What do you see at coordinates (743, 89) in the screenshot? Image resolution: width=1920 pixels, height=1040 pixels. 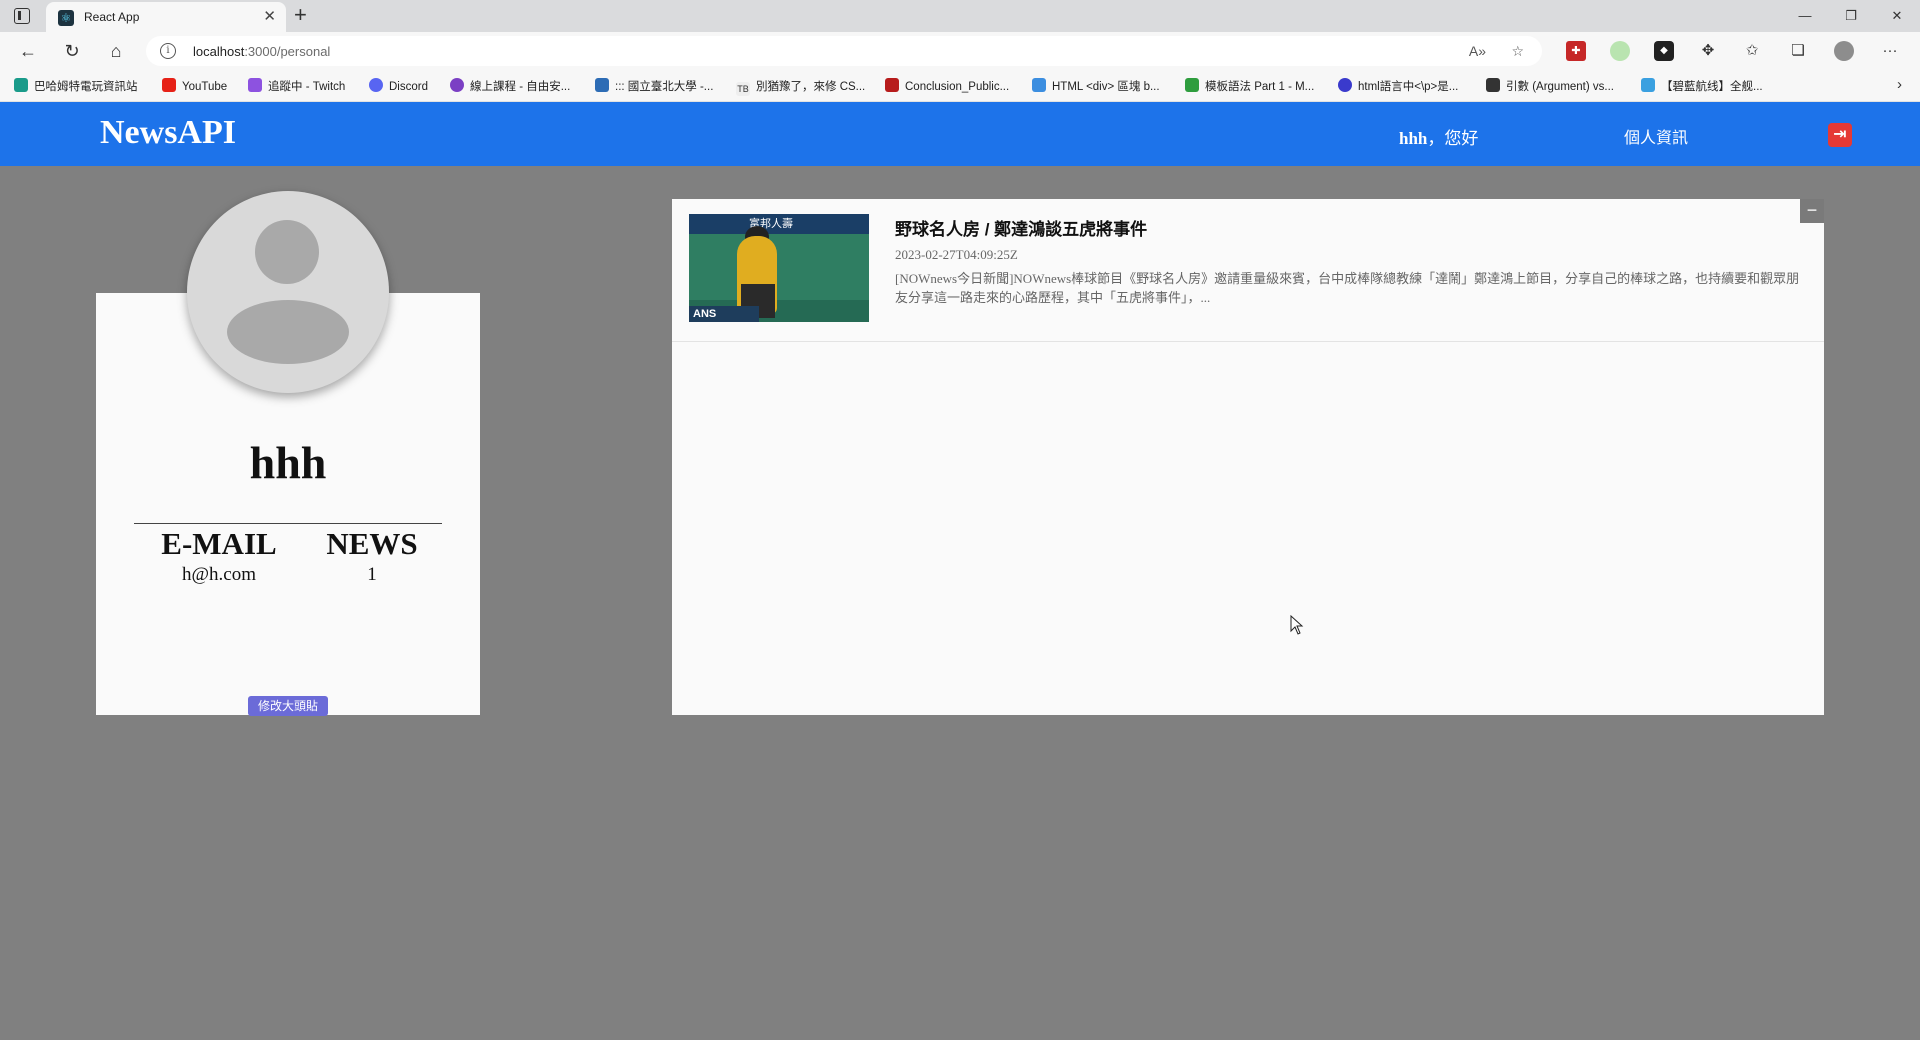 I see `tb-icon: TB` at bounding box center [743, 89].